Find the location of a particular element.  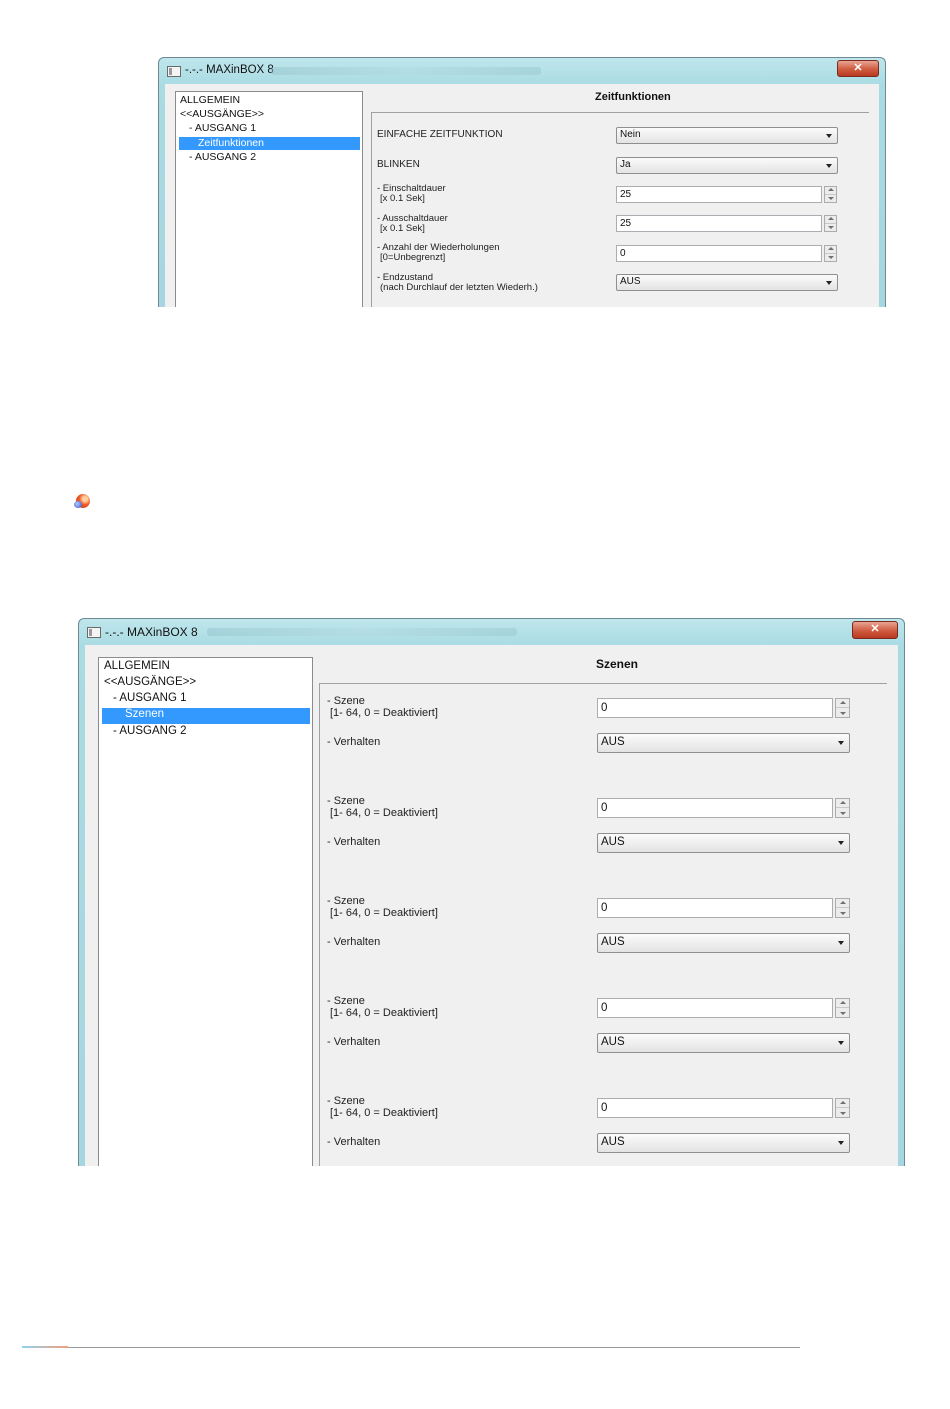

blinken-select: Ja is located at coordinates (727, 165).